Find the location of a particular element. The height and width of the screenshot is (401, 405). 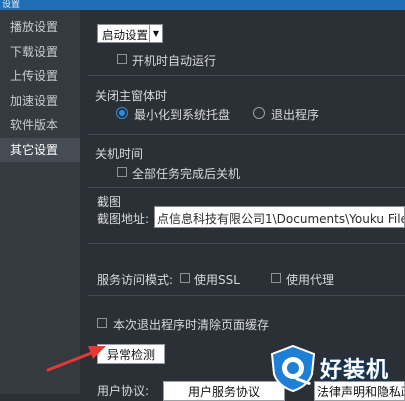

autorun-checkbox is located at coordinates (122, 59).